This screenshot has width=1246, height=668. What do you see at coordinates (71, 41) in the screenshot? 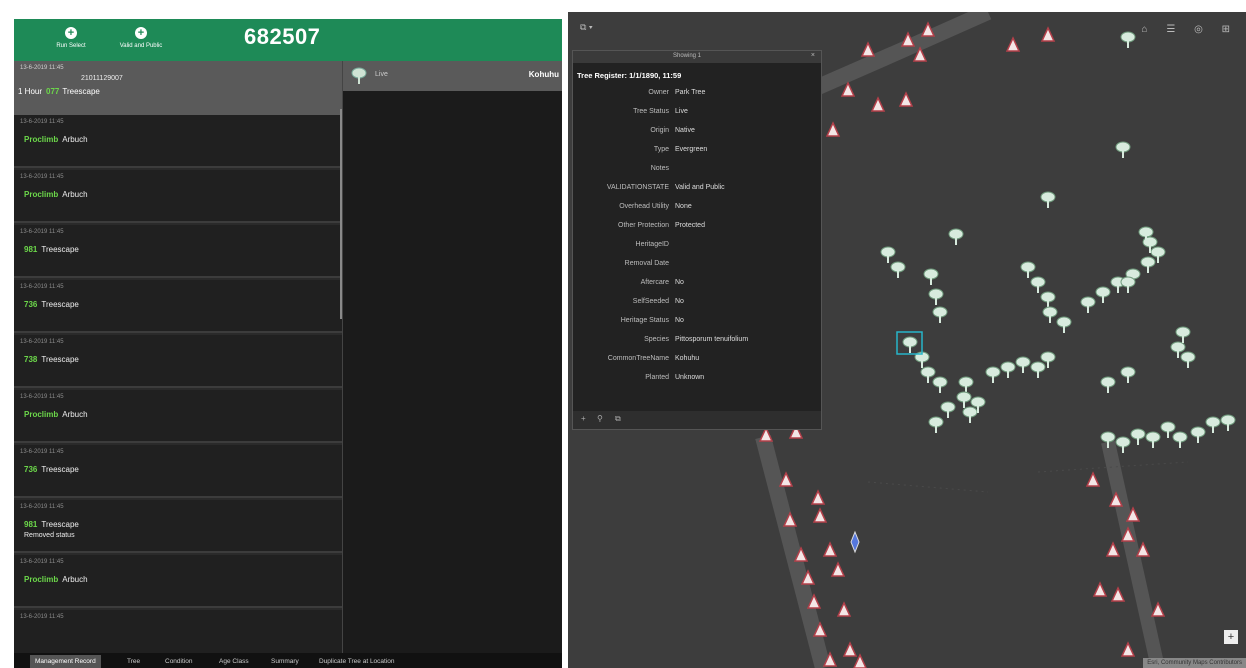
I see `run-select-button: + Run Select` at bounding box center [71, 41].